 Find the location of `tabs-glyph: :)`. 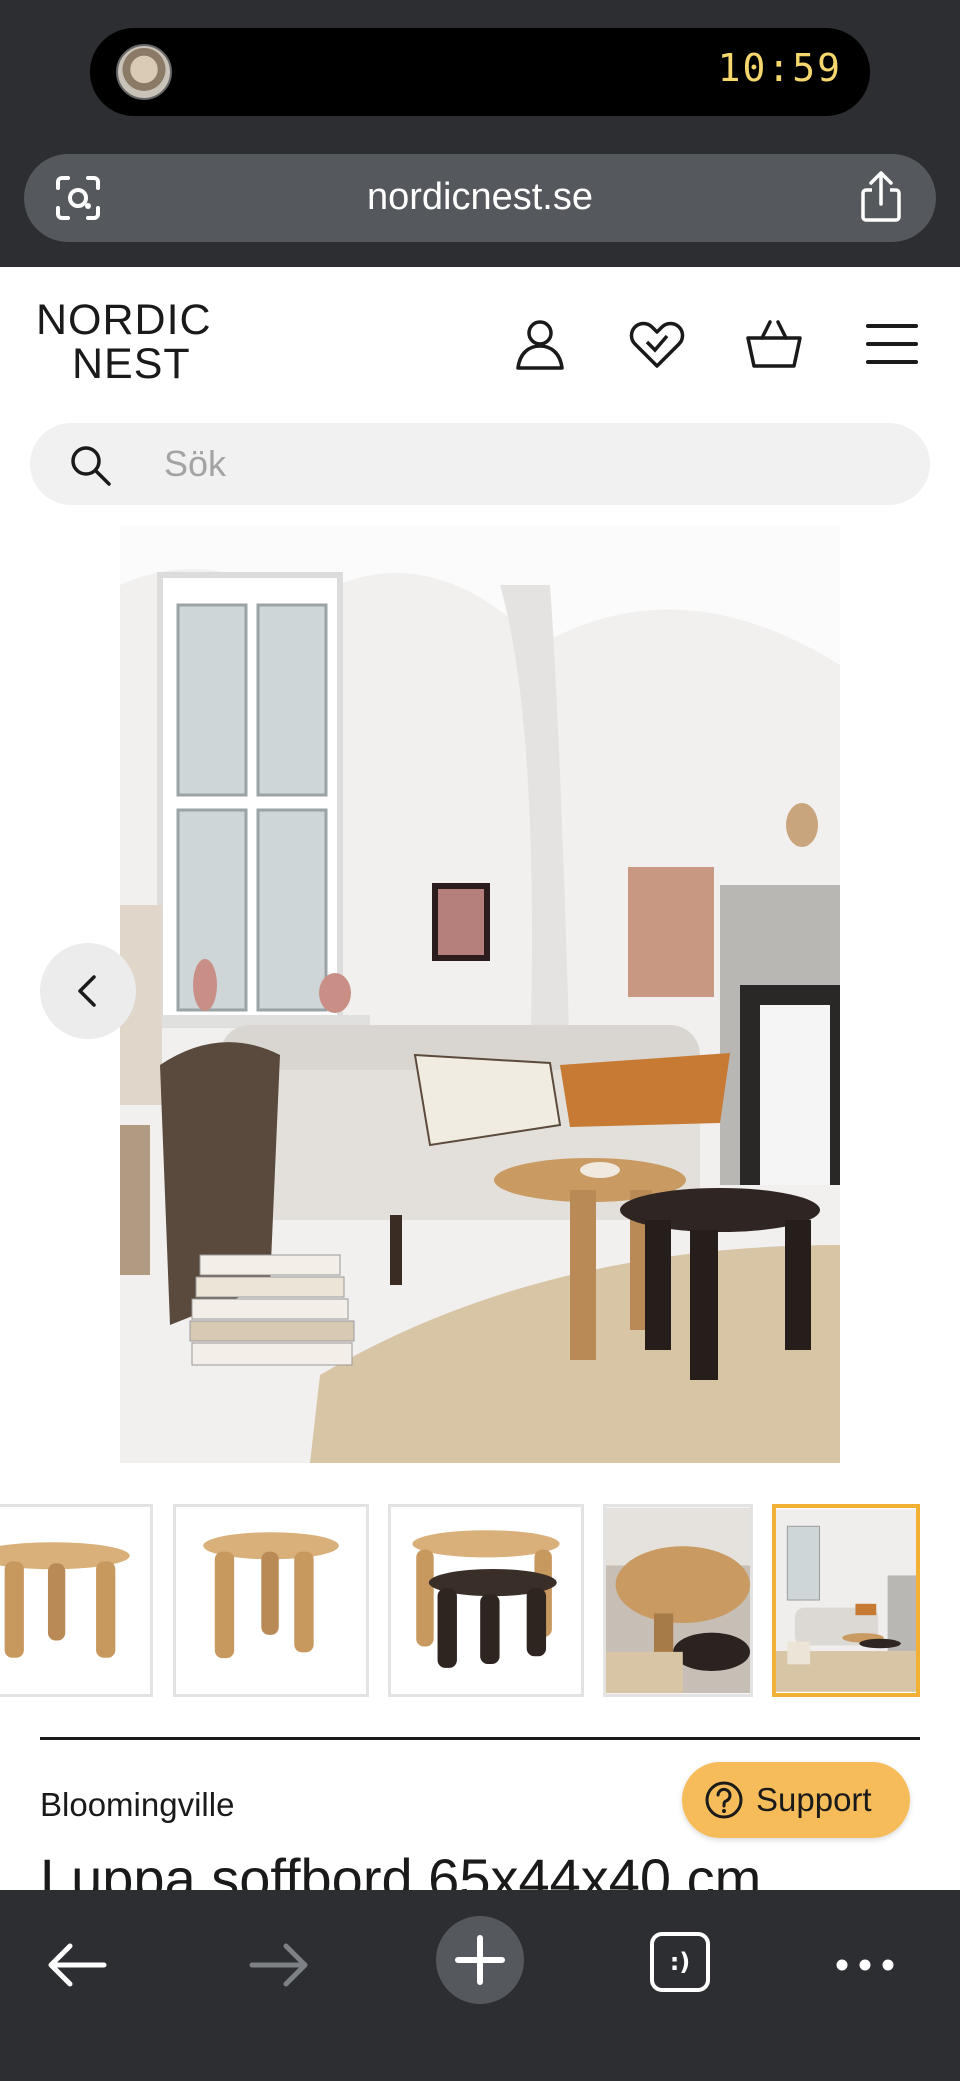

tabs-glyph: :) is located at coordinates (680, 1962).